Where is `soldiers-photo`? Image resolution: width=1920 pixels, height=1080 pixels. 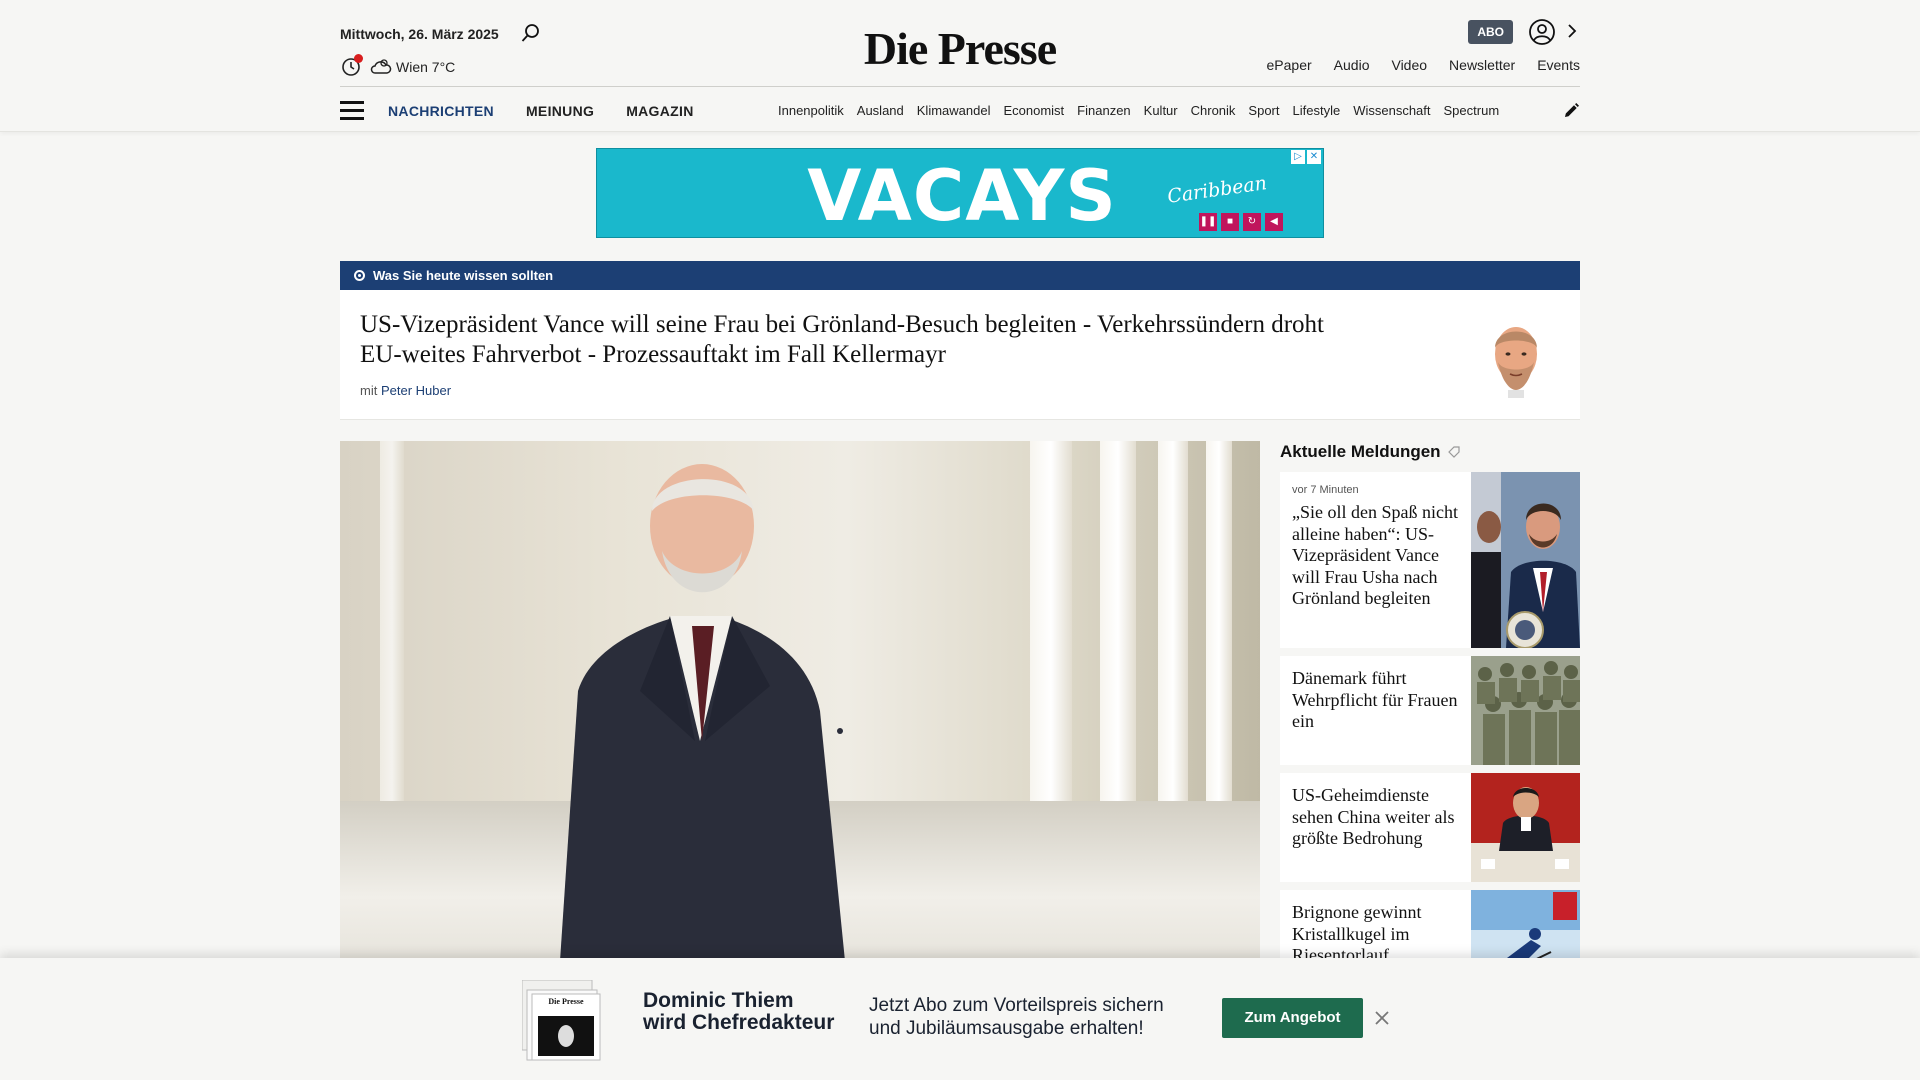 soldiers-photo is located at coordinates (1525, 710).